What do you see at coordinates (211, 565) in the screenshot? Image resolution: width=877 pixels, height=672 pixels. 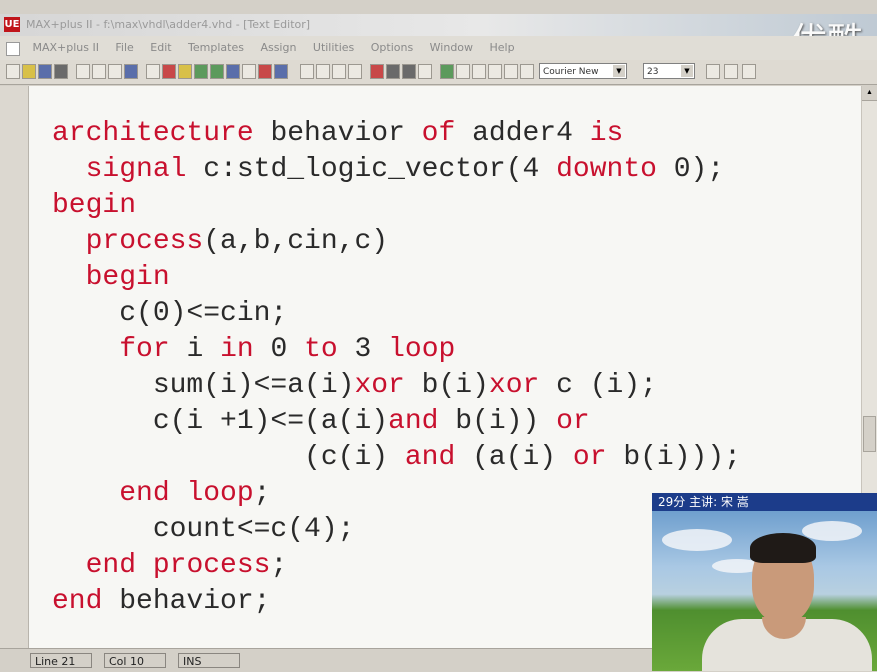 I see `code-keyword: process` at bounding box center [211, 565].